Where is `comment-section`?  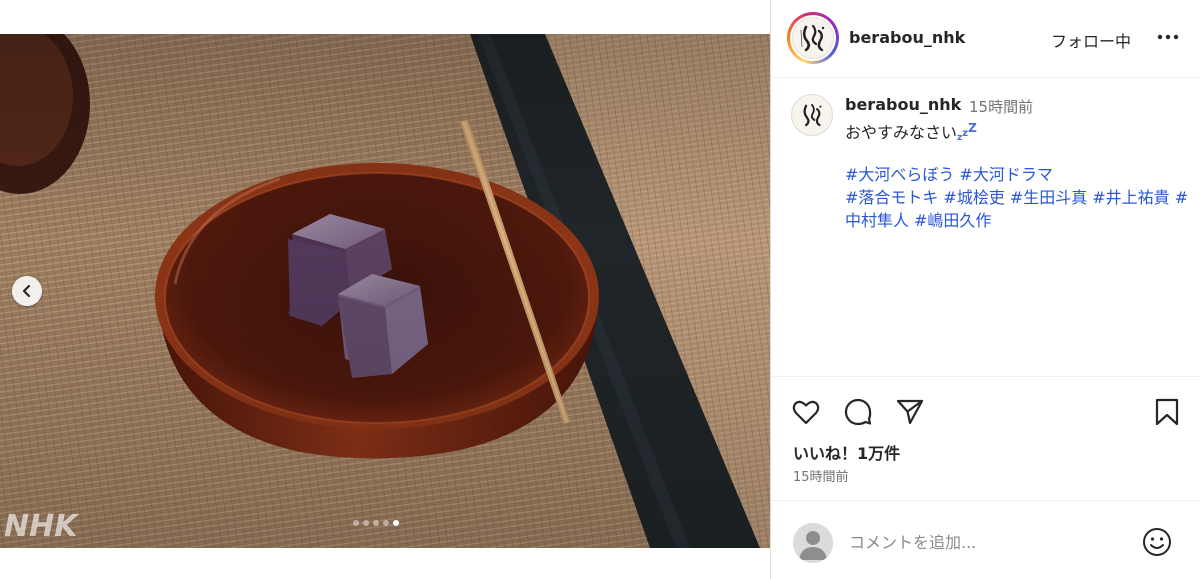 comment-section is located at coordinates (985, 539).